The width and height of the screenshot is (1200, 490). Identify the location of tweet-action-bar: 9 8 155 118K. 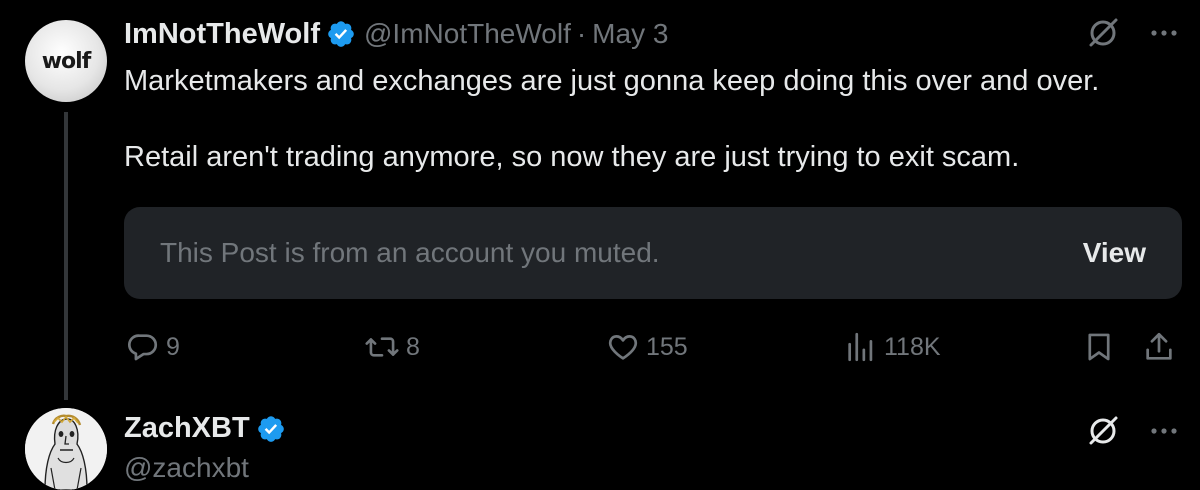
(652, 347).